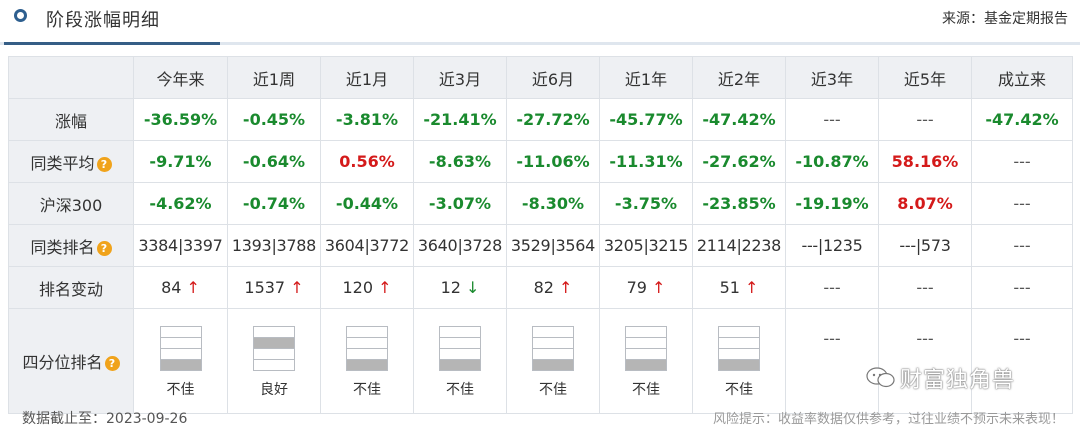 The height and width of the screenshot is (428, 1080). Describe the element at coordinates (540, 22) in the screenshot. I see `section-header: 阶段涨幅明细 来源：基金定期报告` at that location.